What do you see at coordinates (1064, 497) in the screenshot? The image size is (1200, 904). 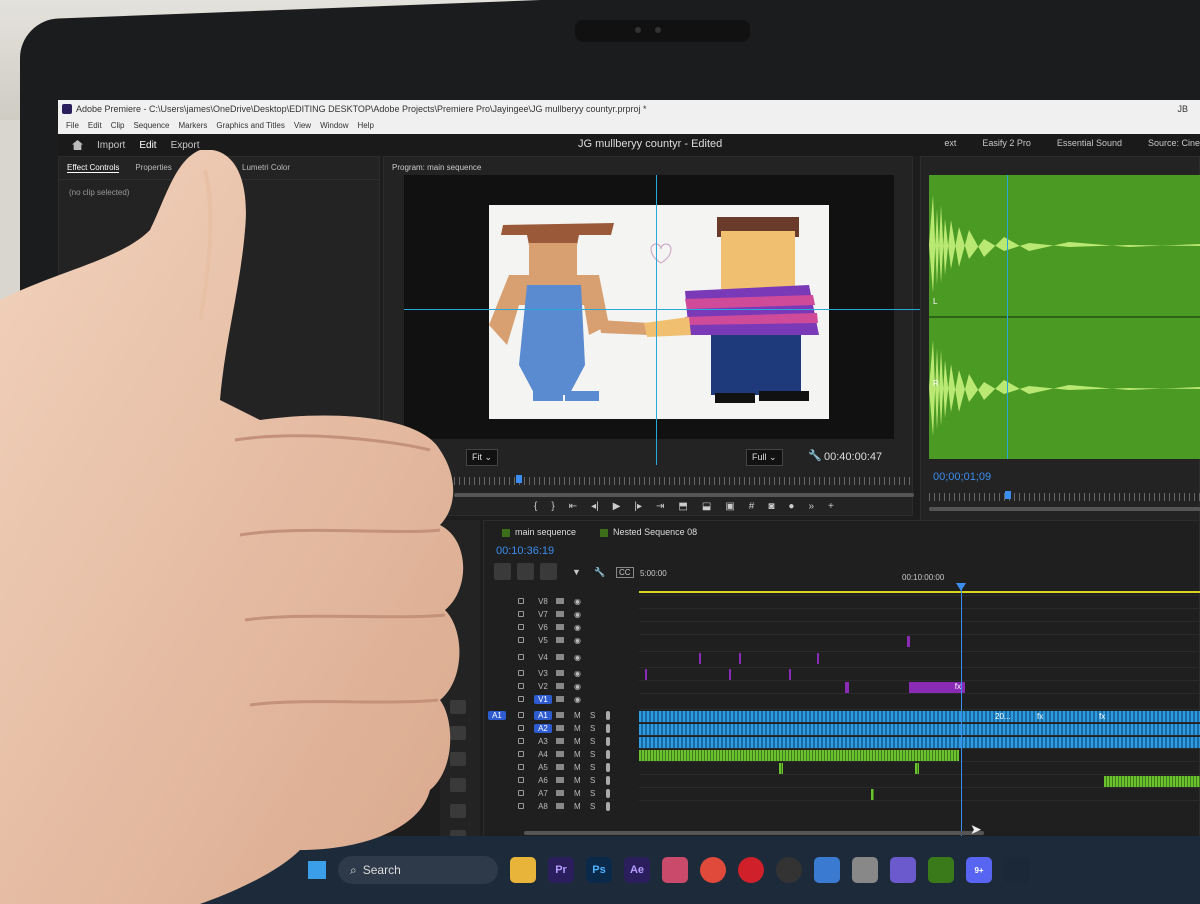 I see `source-time-ruler` at bounding box center [1064, 497].